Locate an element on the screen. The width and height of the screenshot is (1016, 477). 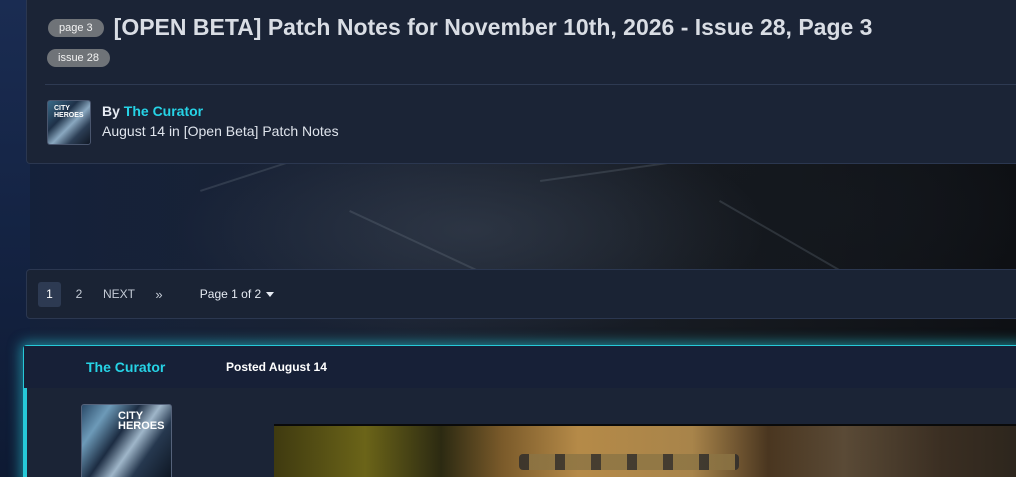
post-date: Posted August 14 is located at coordinates (276, 367).